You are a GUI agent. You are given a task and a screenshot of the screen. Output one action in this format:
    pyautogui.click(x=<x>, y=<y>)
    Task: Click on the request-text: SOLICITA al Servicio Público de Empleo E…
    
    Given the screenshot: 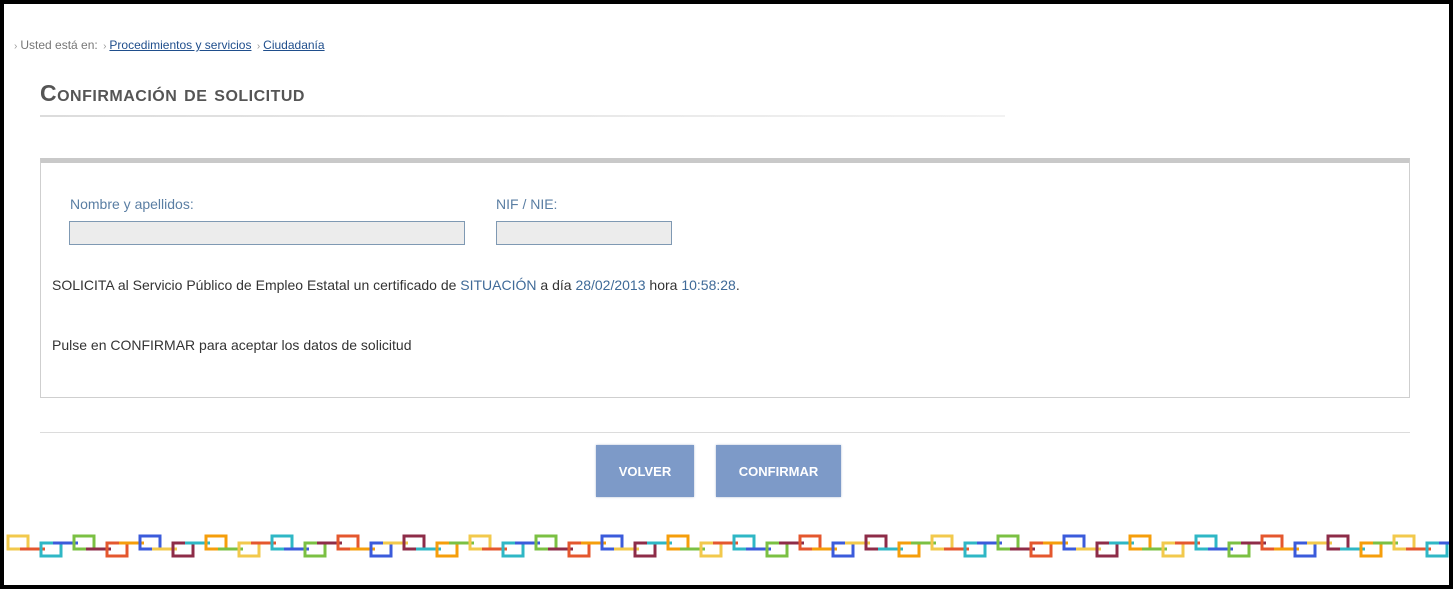 What is the action you would take?
    pyautogui.click(x=256, y=285)
    